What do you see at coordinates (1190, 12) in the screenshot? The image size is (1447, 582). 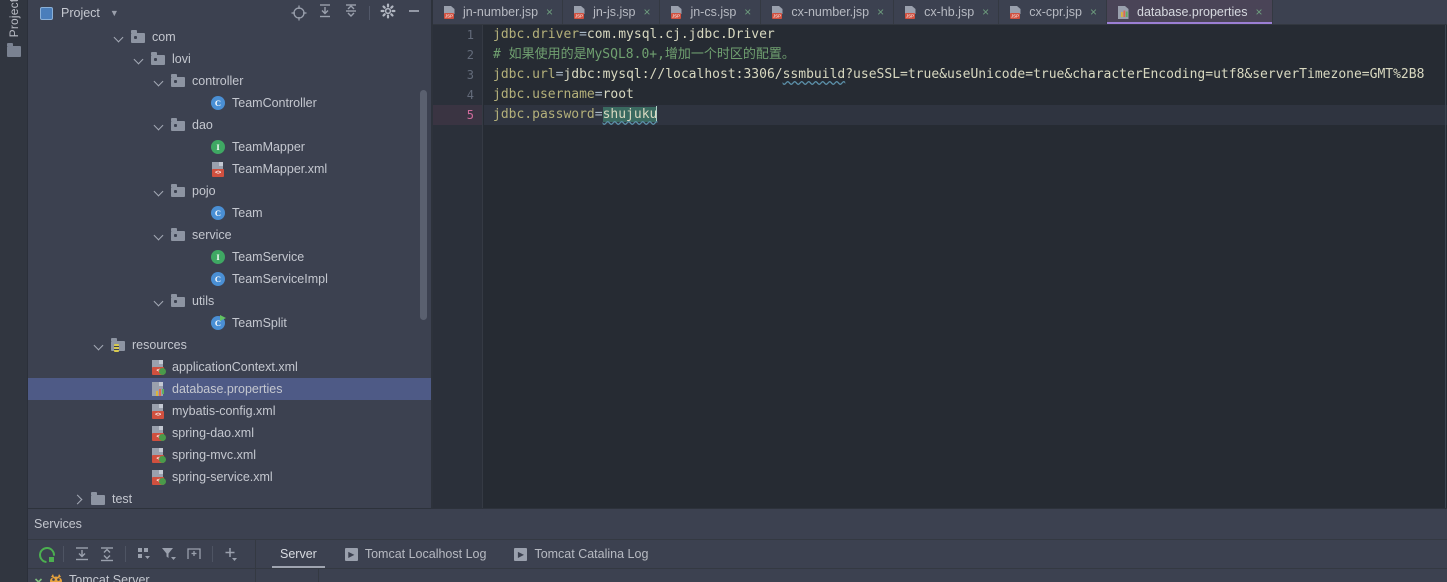 I see `editor-tab-database-properties: database.properties ×` at bounding box center [1190, 12].